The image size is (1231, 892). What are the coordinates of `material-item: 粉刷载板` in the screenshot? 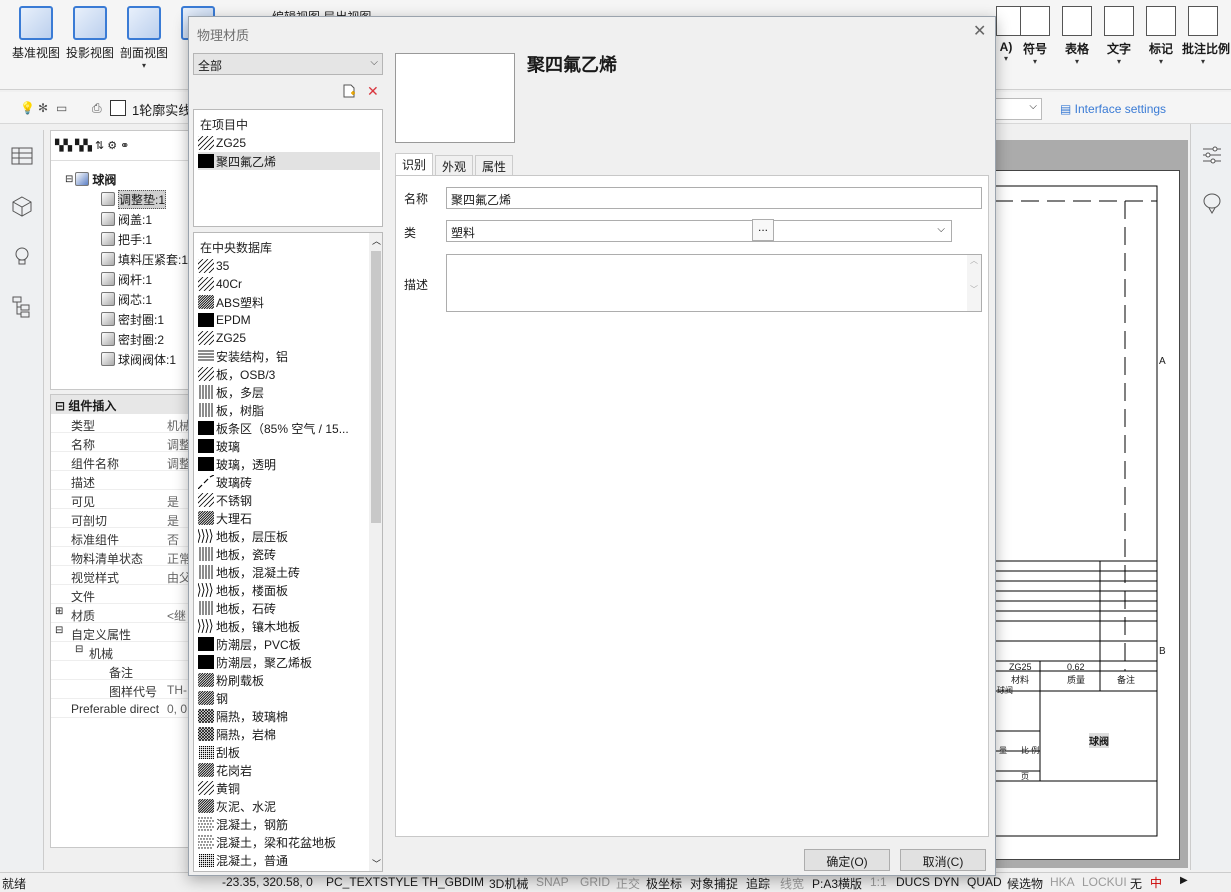 It's located at (283, 680).